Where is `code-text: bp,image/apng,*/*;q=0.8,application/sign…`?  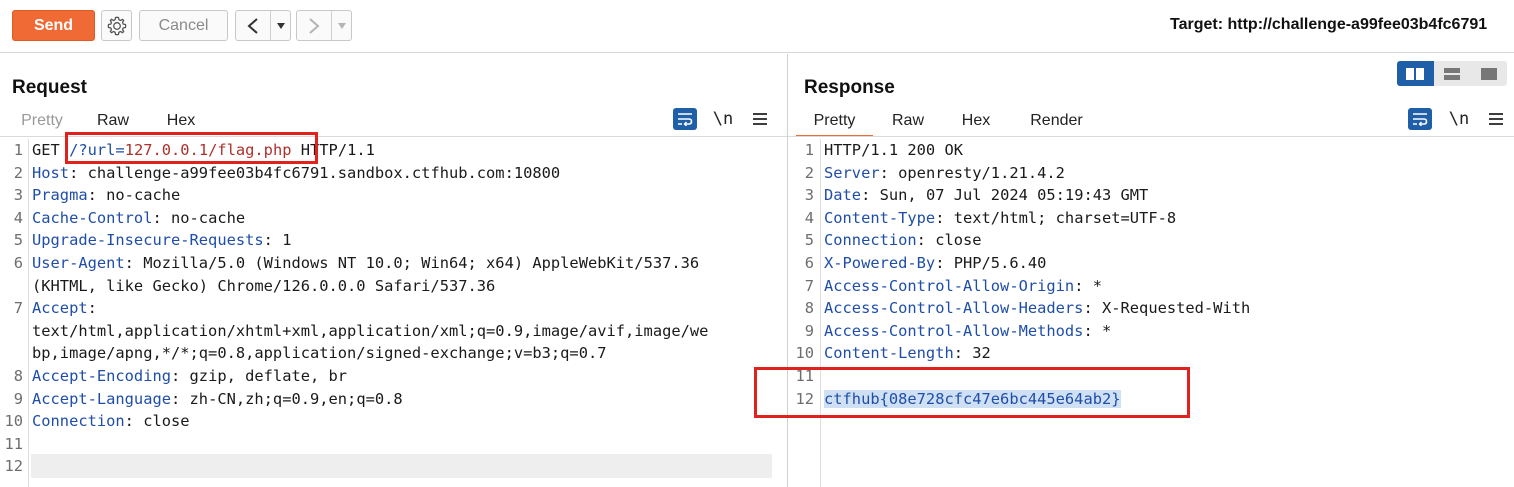 code-text: bp,image/apng,*/*;q=0.8,application/sign… is located at coordinates (319, 353).